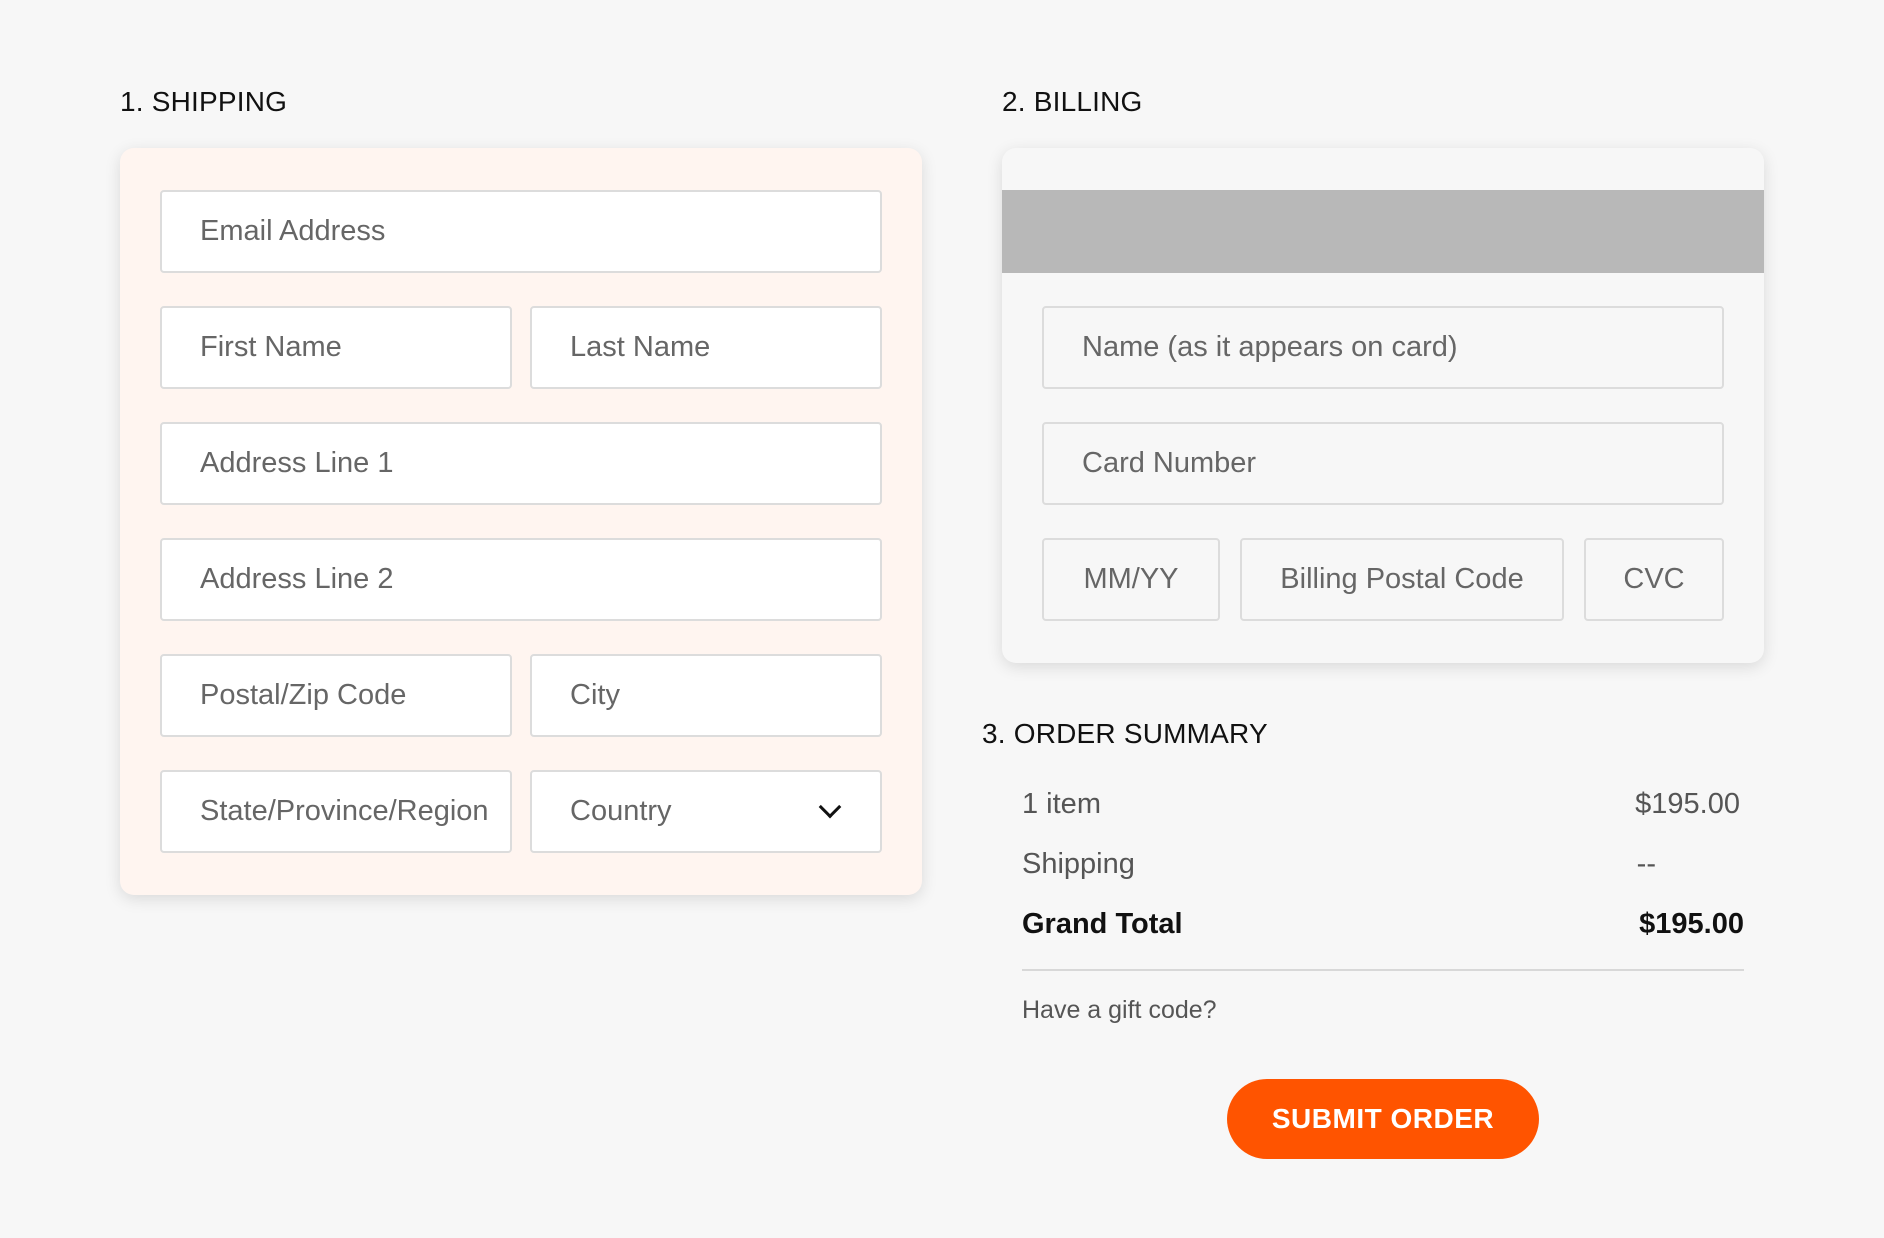 The image size is (1884, 1238). What do you see at coordinates (1383, 864) in the screenshot?
I see `summary-row-shipping: Shipping --` at bounding box center [1383, 864].